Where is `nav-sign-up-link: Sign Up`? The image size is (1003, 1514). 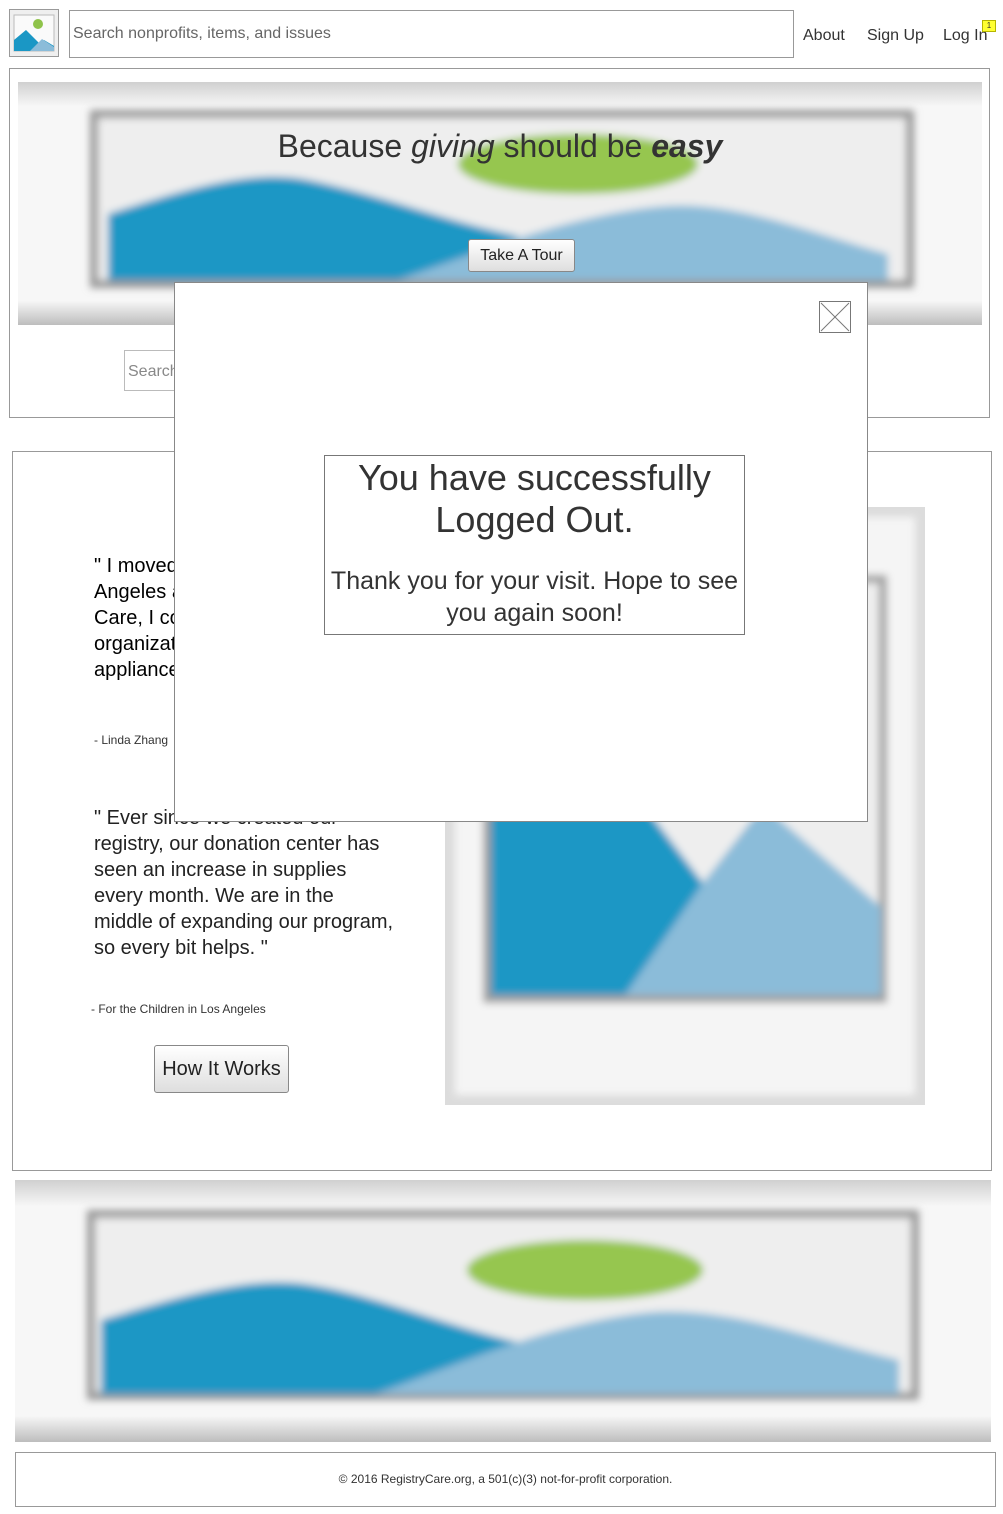 nav-sign-up-link: Sign Up is located at coordinates (895, 36).